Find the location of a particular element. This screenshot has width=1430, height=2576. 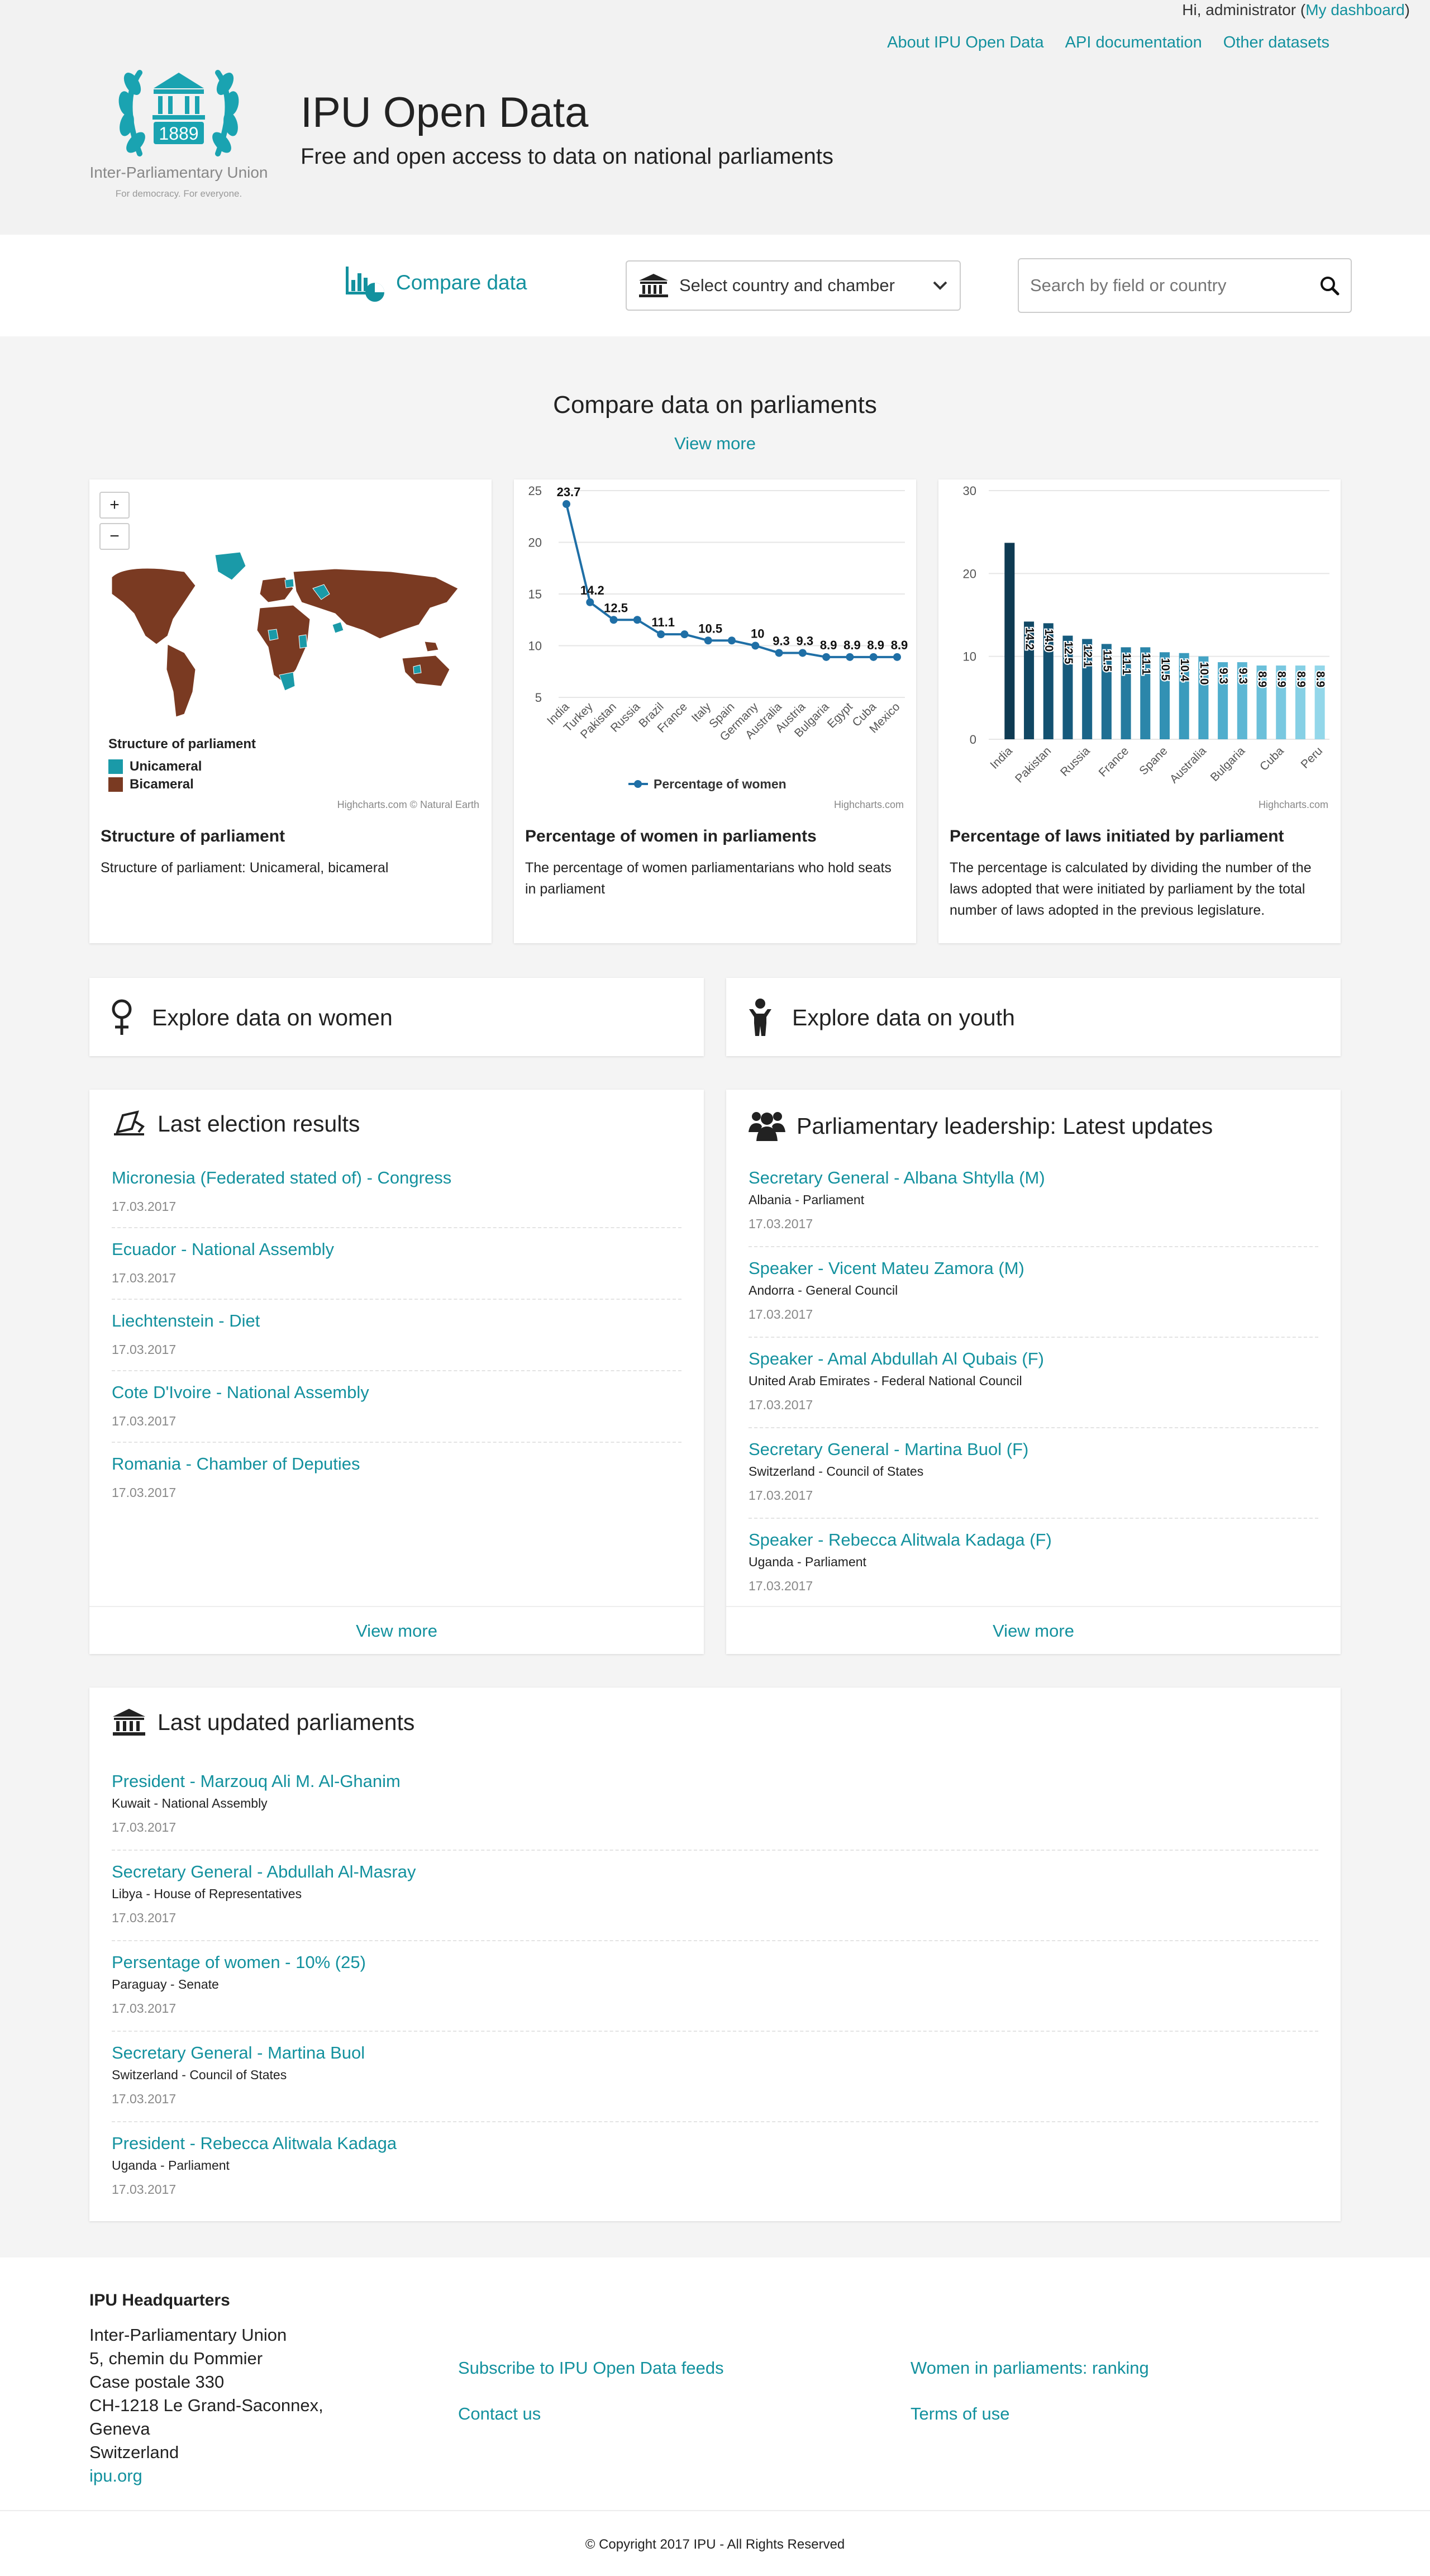

explore-women-button: Explore data on women is located at coordinates (397, 1017).